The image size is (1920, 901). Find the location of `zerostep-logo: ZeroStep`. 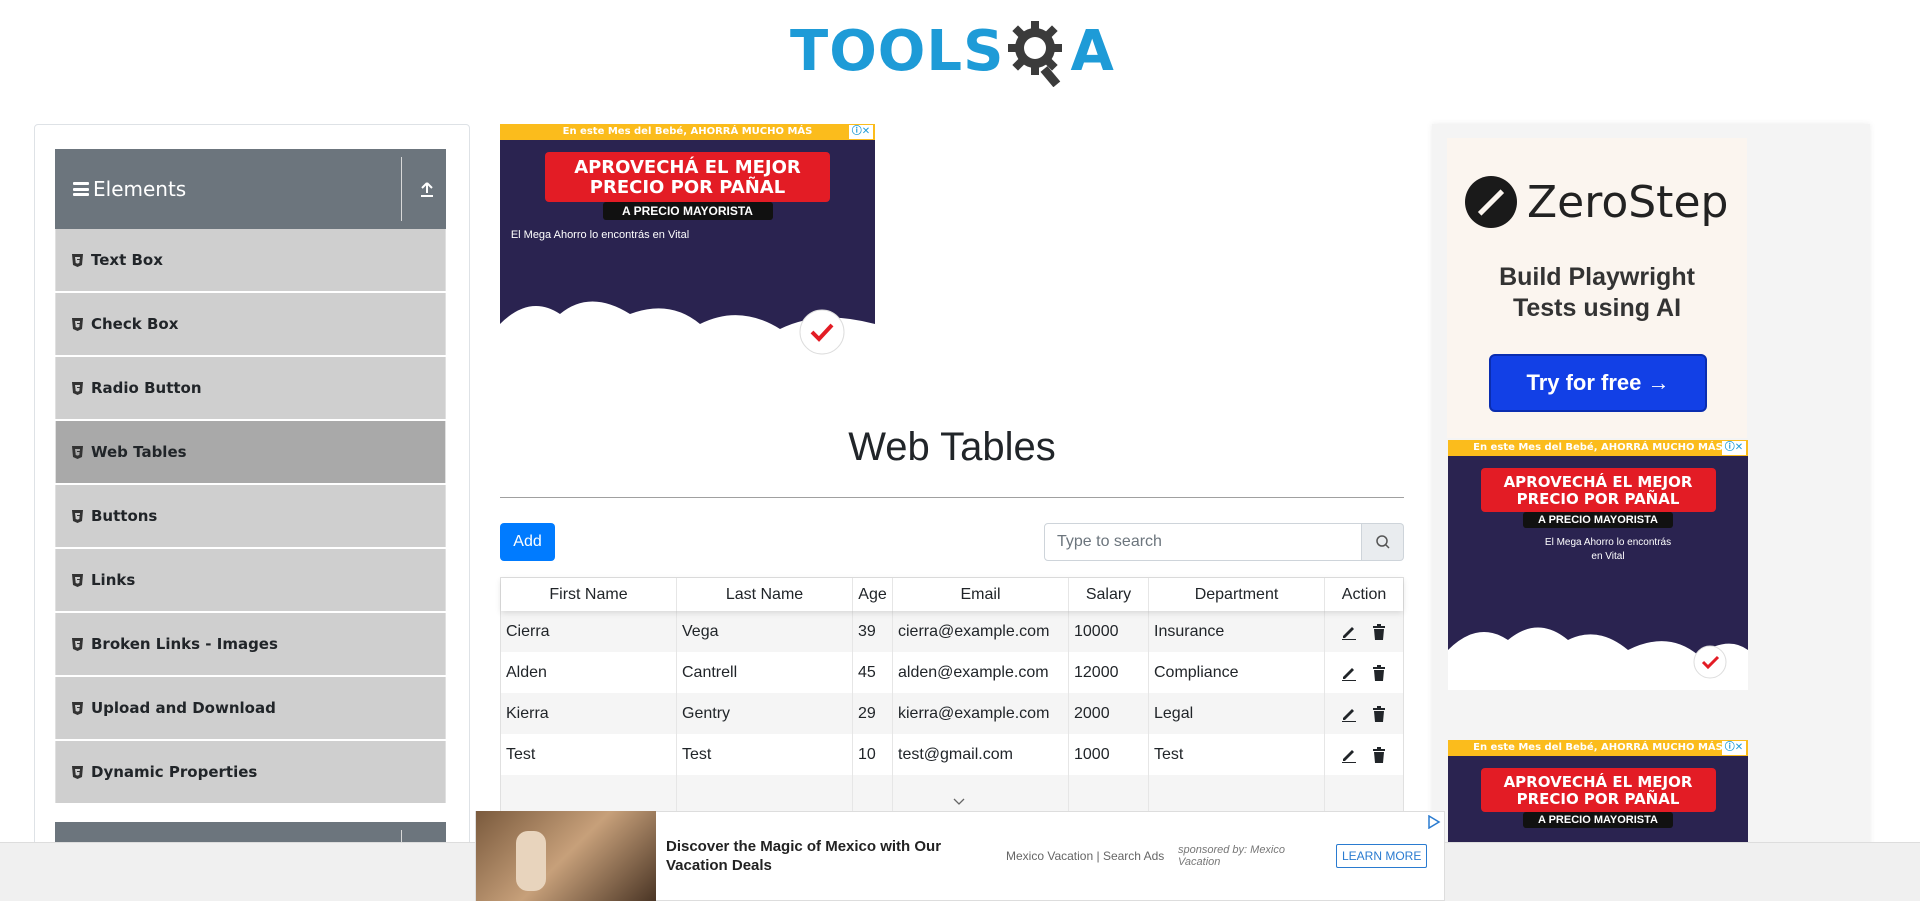

zerostep-logo: ZeroStep is located at coordinates (1596, 202).